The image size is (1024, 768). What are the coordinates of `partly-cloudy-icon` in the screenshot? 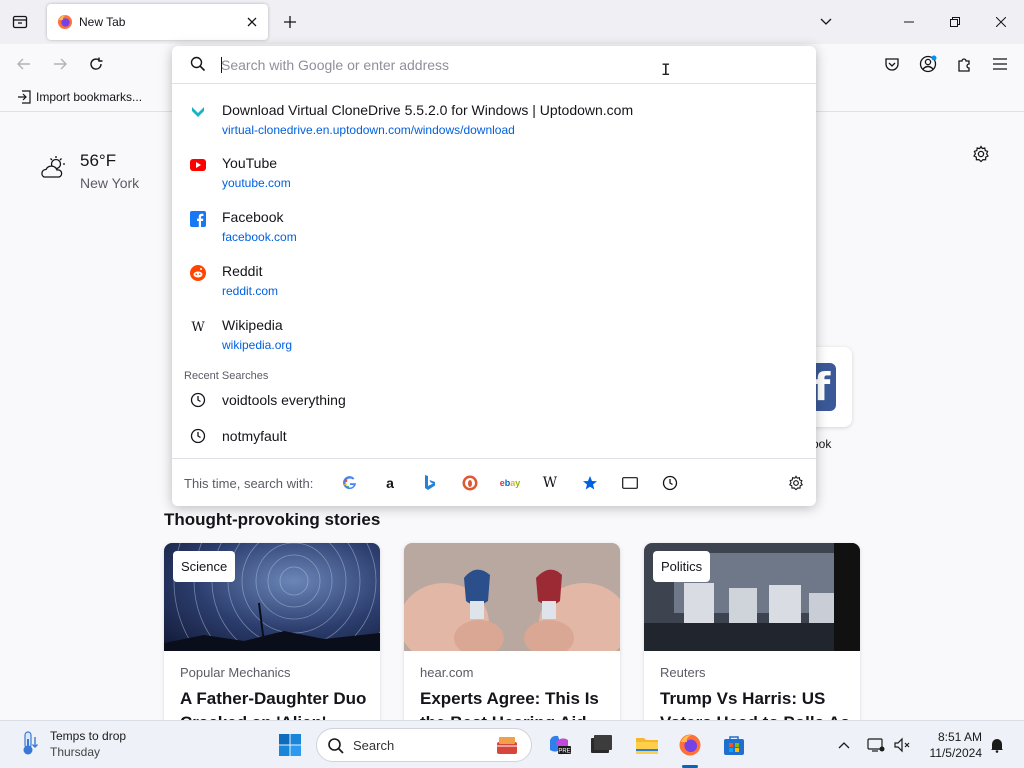 It's located at (54, 169).